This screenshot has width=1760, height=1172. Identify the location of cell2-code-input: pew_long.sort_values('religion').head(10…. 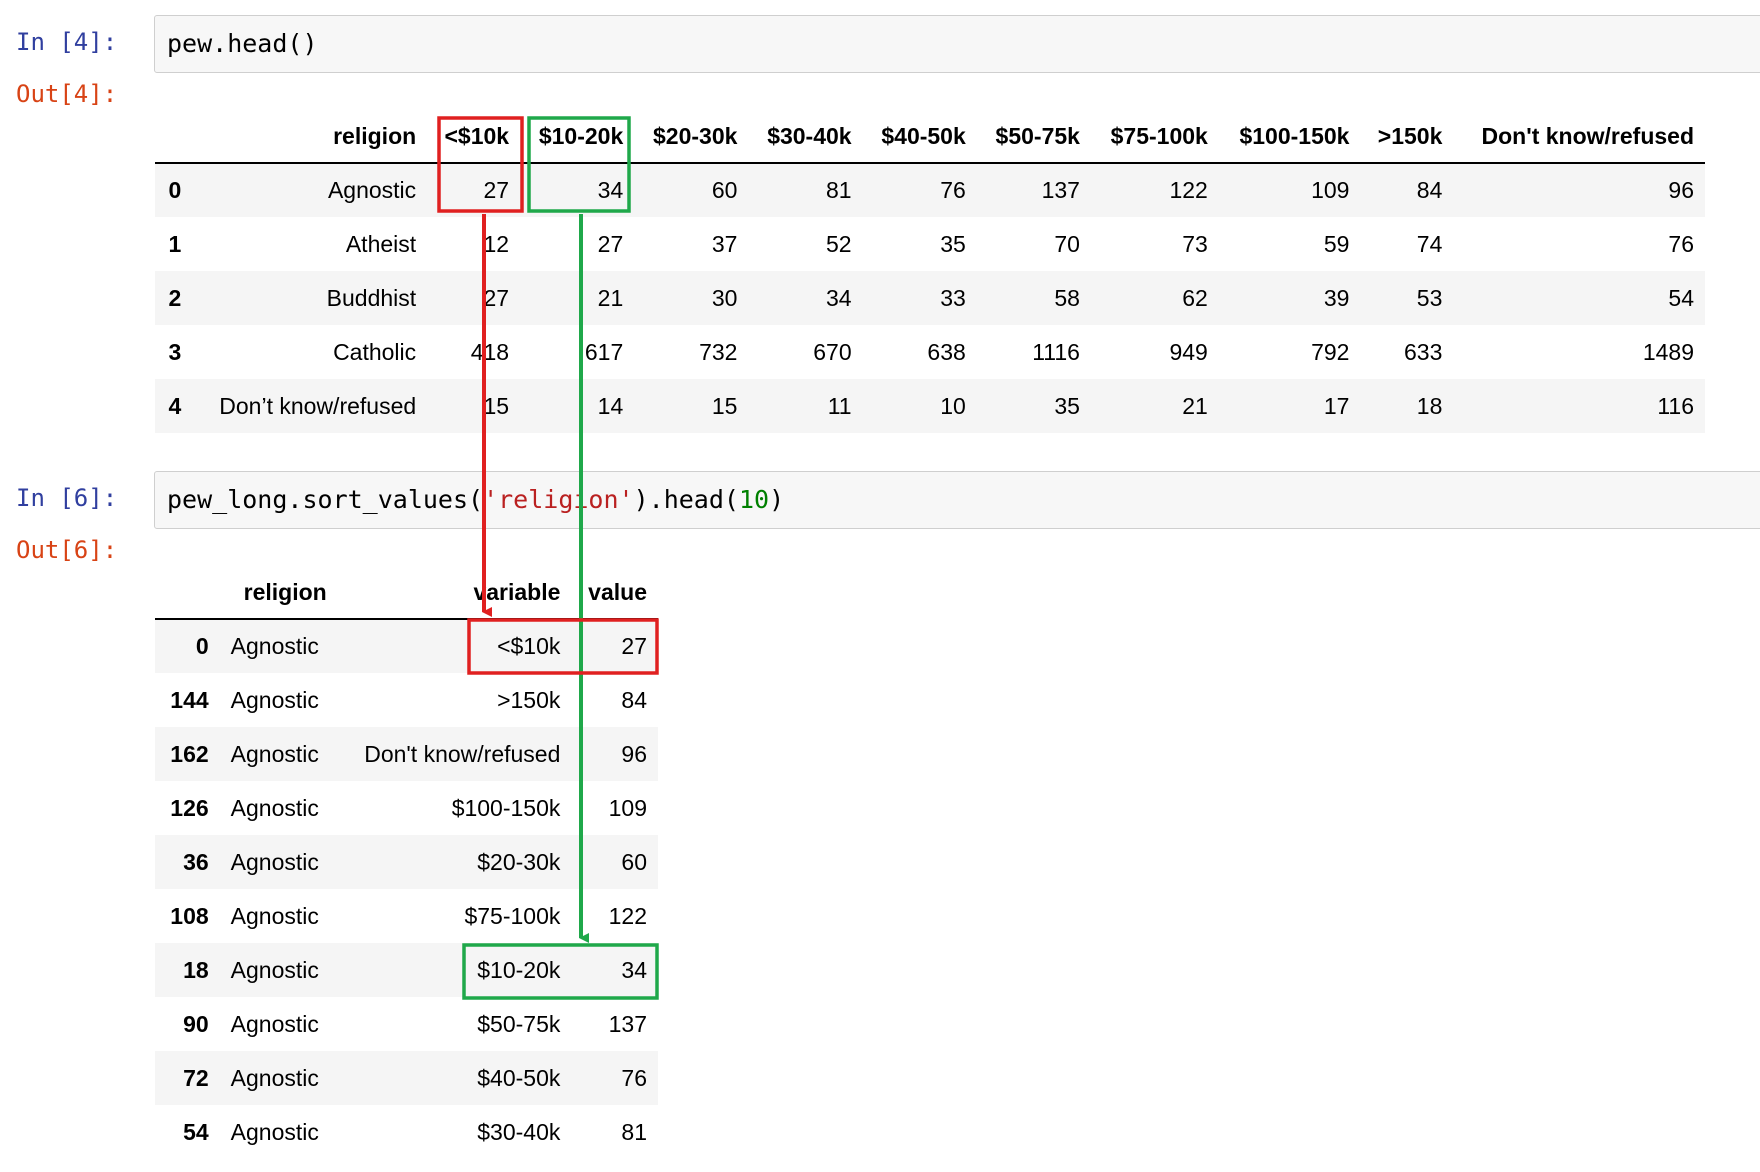
(957, 500).